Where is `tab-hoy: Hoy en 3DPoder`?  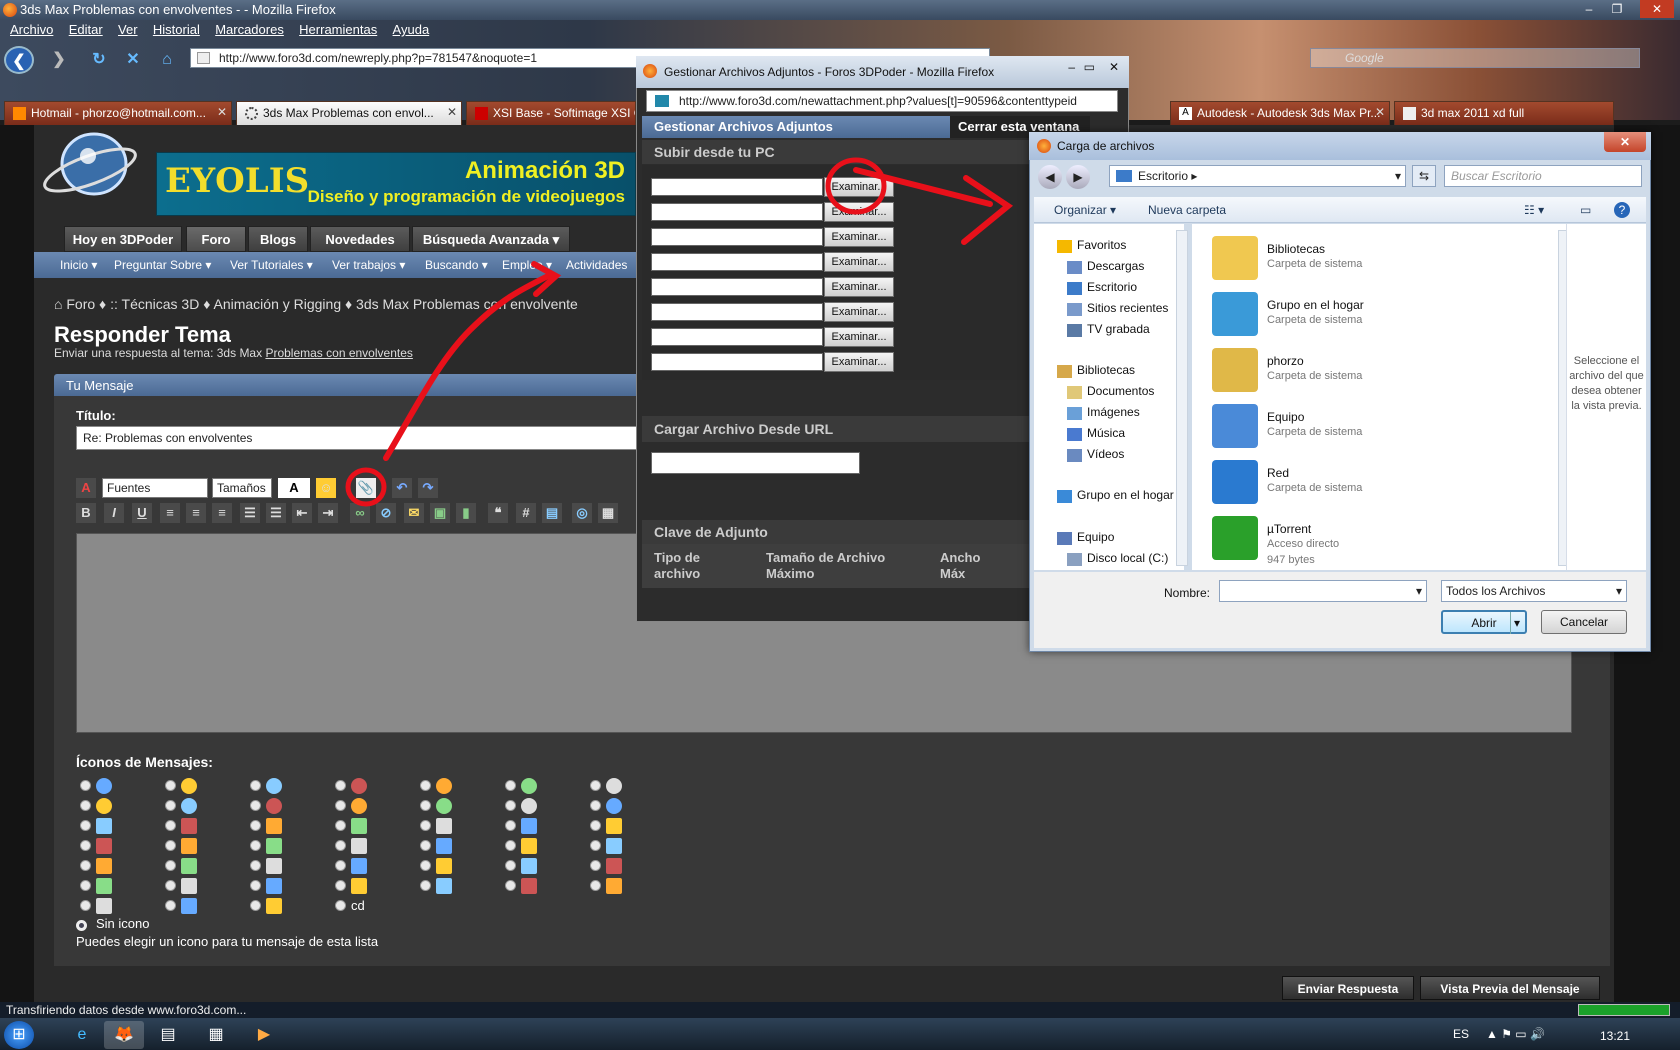 tab-hoy: Hoy en 3DPoder is located at coordinates (123, 239).